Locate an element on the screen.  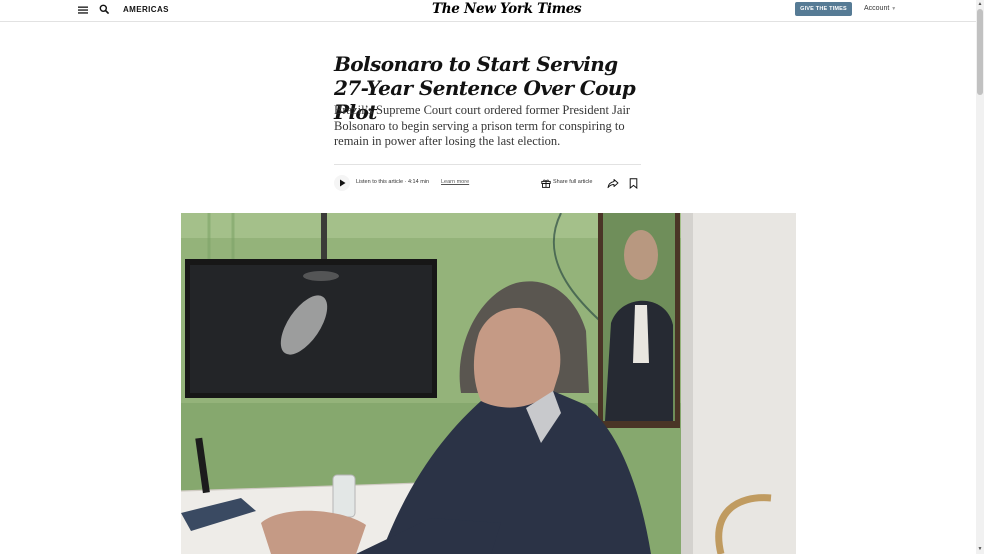
share-full-article-label: Share full article is located at coordinates (573, 182).